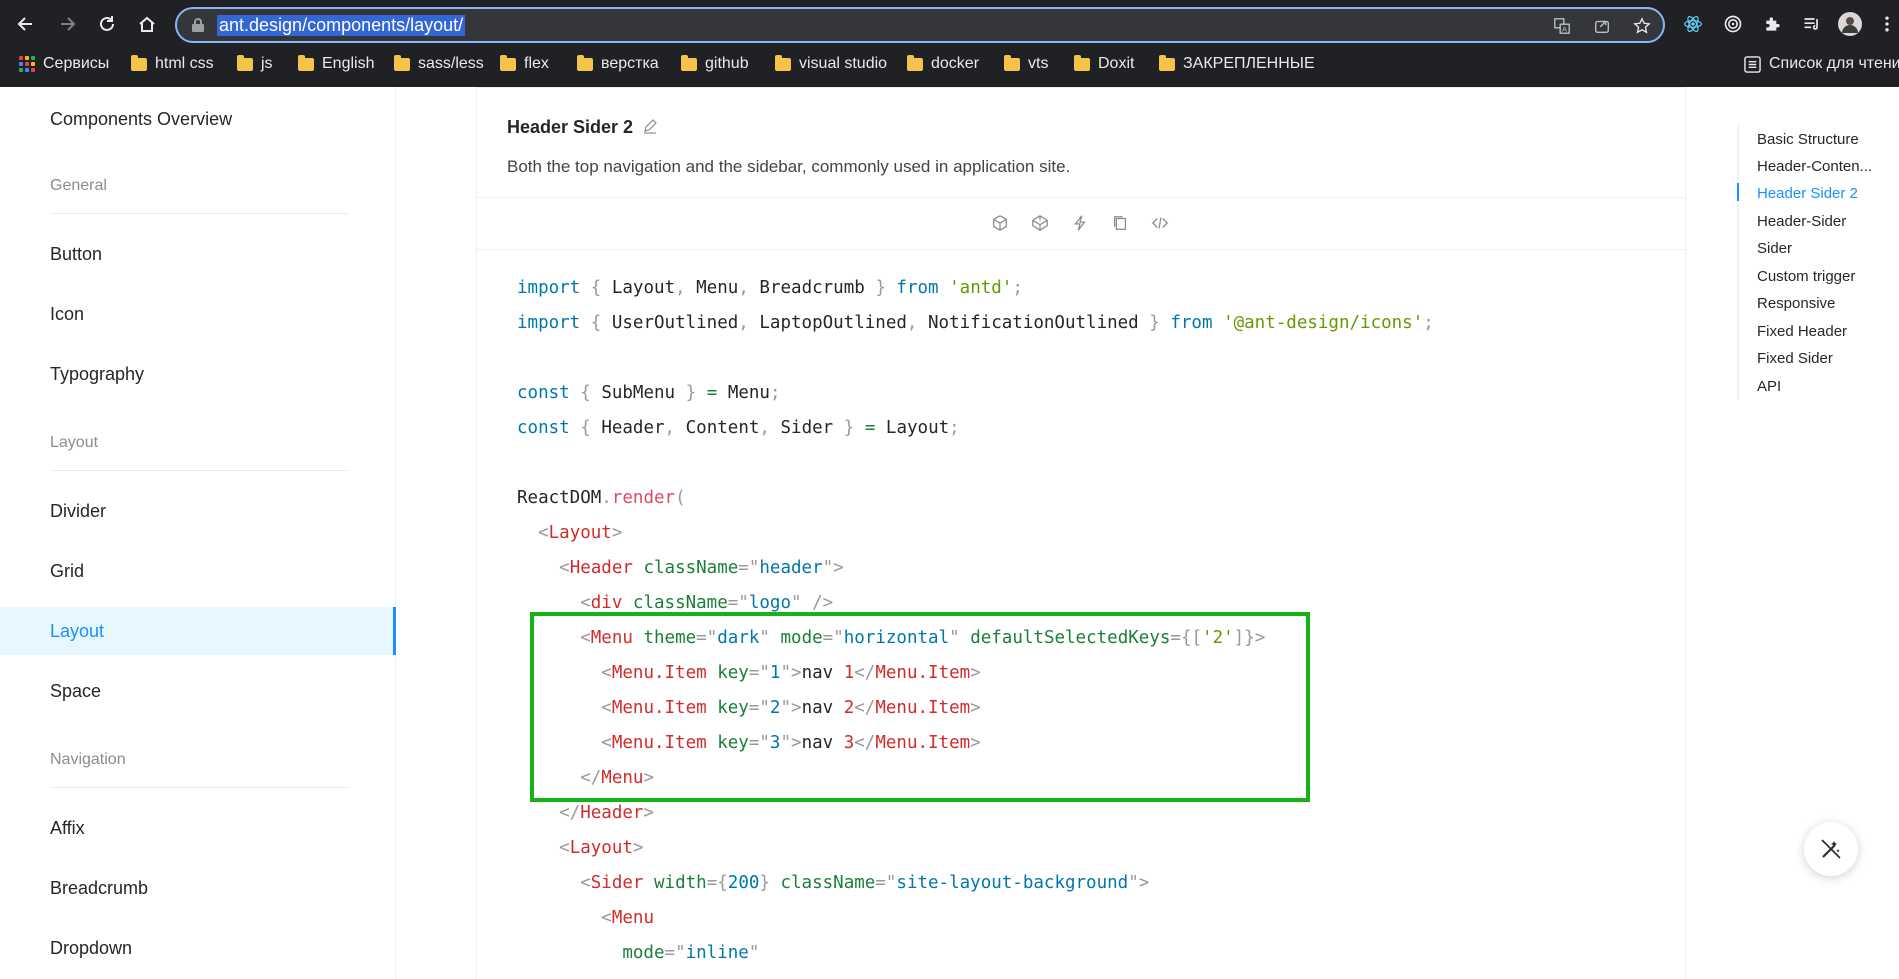 Image resolution: width=1899 pixels, height=979 pixels. What do you see at coordinates (75, 691) in the screenshot?
I see `sidebar-item-space: Space` at bounding box center [75, 691].